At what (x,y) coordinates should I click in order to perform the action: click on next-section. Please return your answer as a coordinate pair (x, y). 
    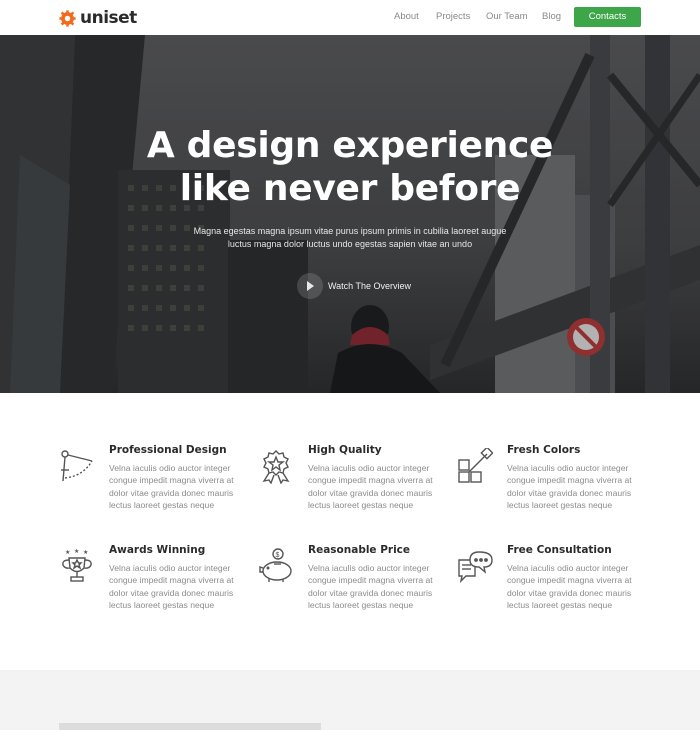
    Looking at the image, I should click on (350, 700).